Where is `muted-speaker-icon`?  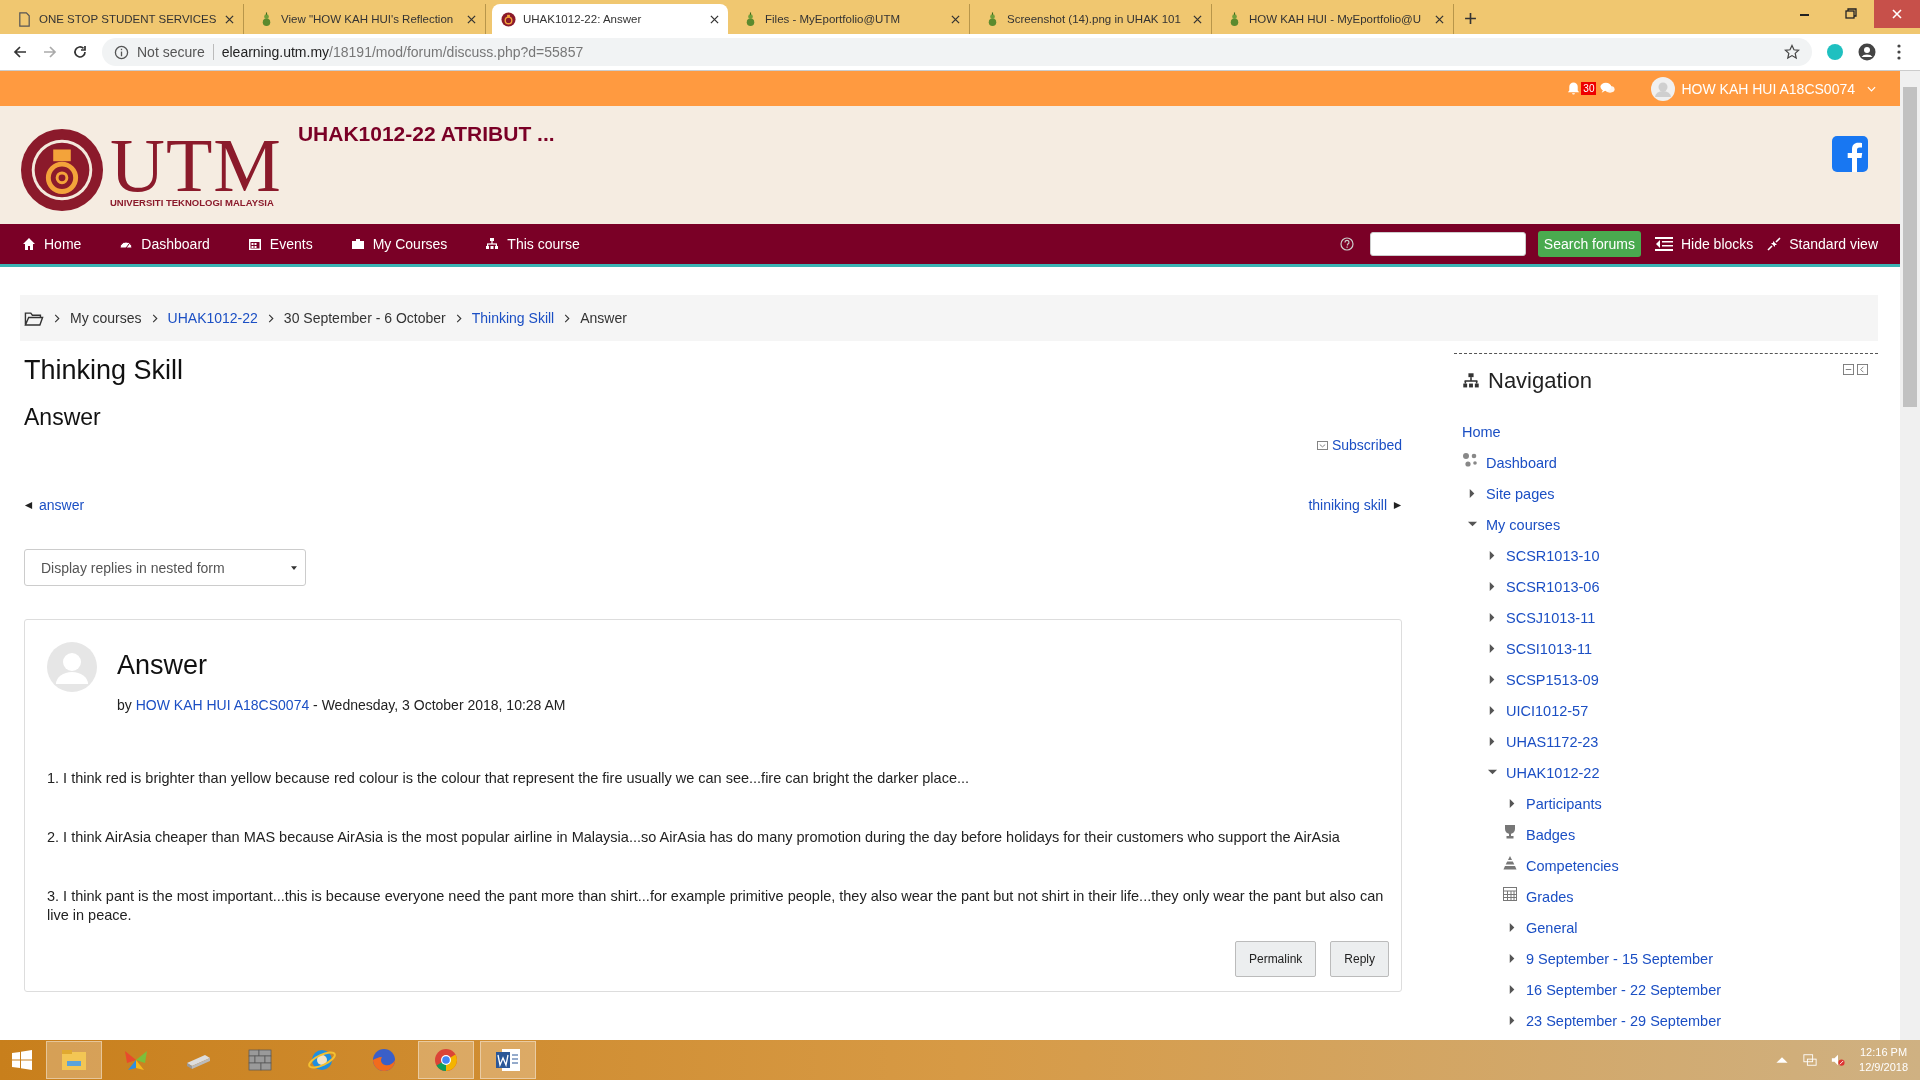 muted-speaker-icon is located at coordinates (1838, 1060).